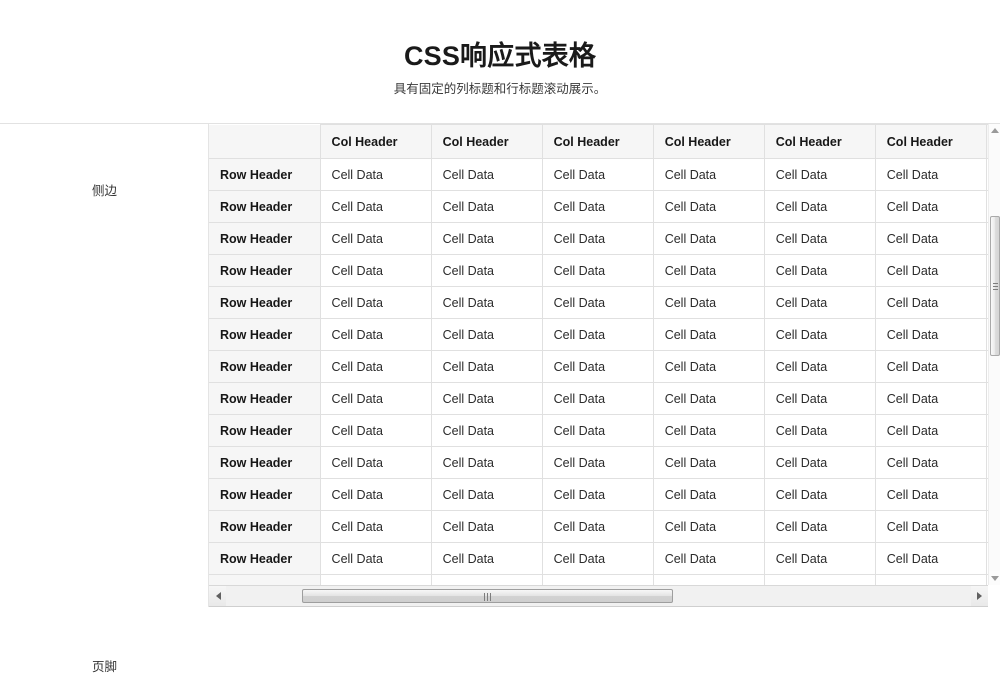 Image resolution: width=1000 pixels, height=699 pixels. I want to click on scroll-down-arrow-icon, so click(994, 578).